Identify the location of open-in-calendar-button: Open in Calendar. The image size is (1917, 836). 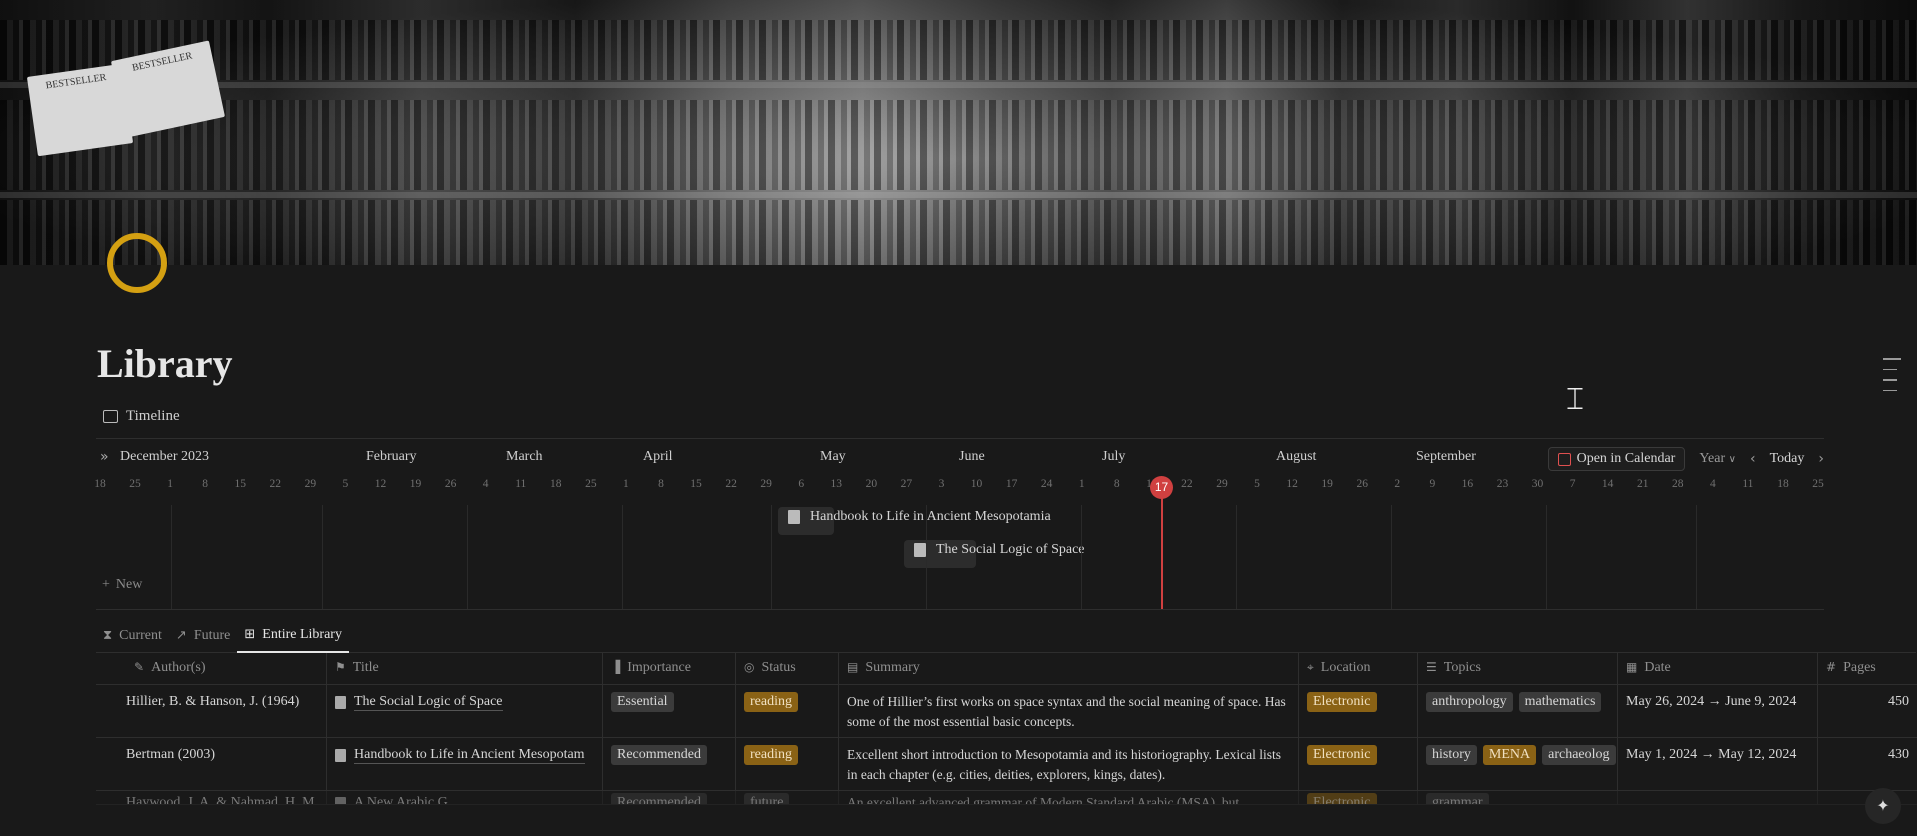
(1616, 459).